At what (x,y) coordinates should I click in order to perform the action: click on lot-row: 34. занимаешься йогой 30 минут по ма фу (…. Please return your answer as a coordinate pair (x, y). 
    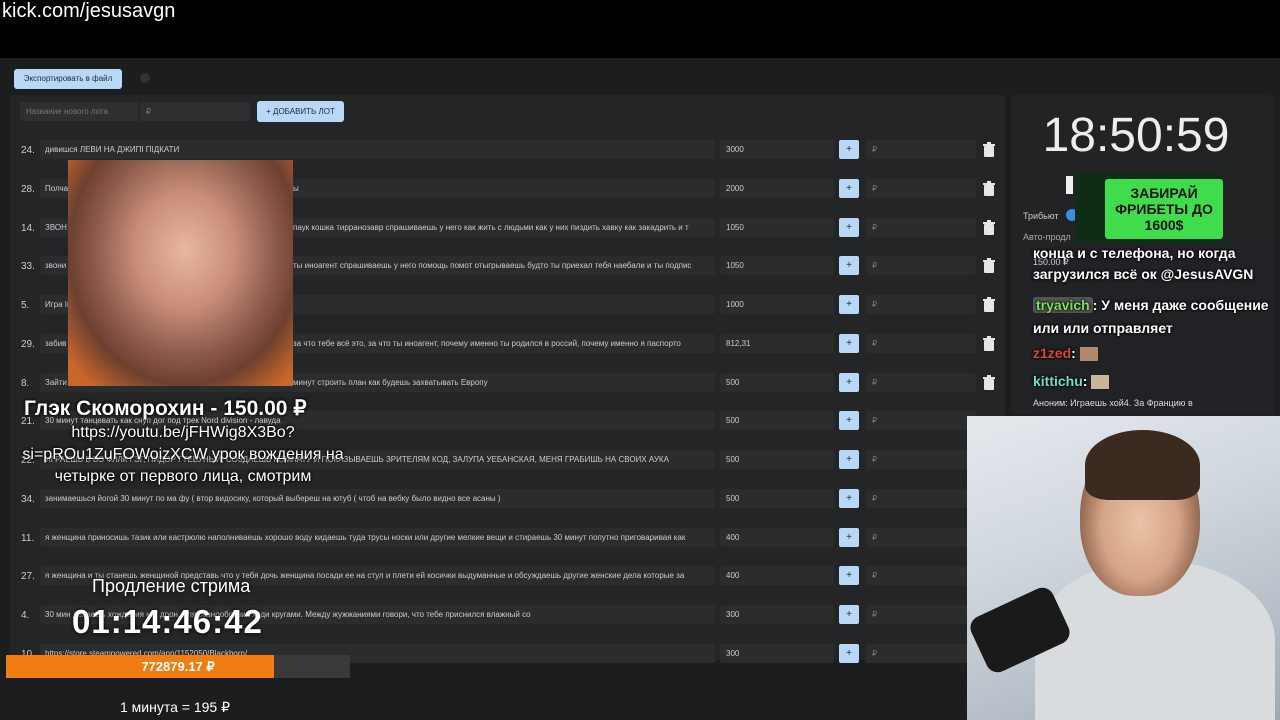
    Looking at the image, I should click on (510, 499).